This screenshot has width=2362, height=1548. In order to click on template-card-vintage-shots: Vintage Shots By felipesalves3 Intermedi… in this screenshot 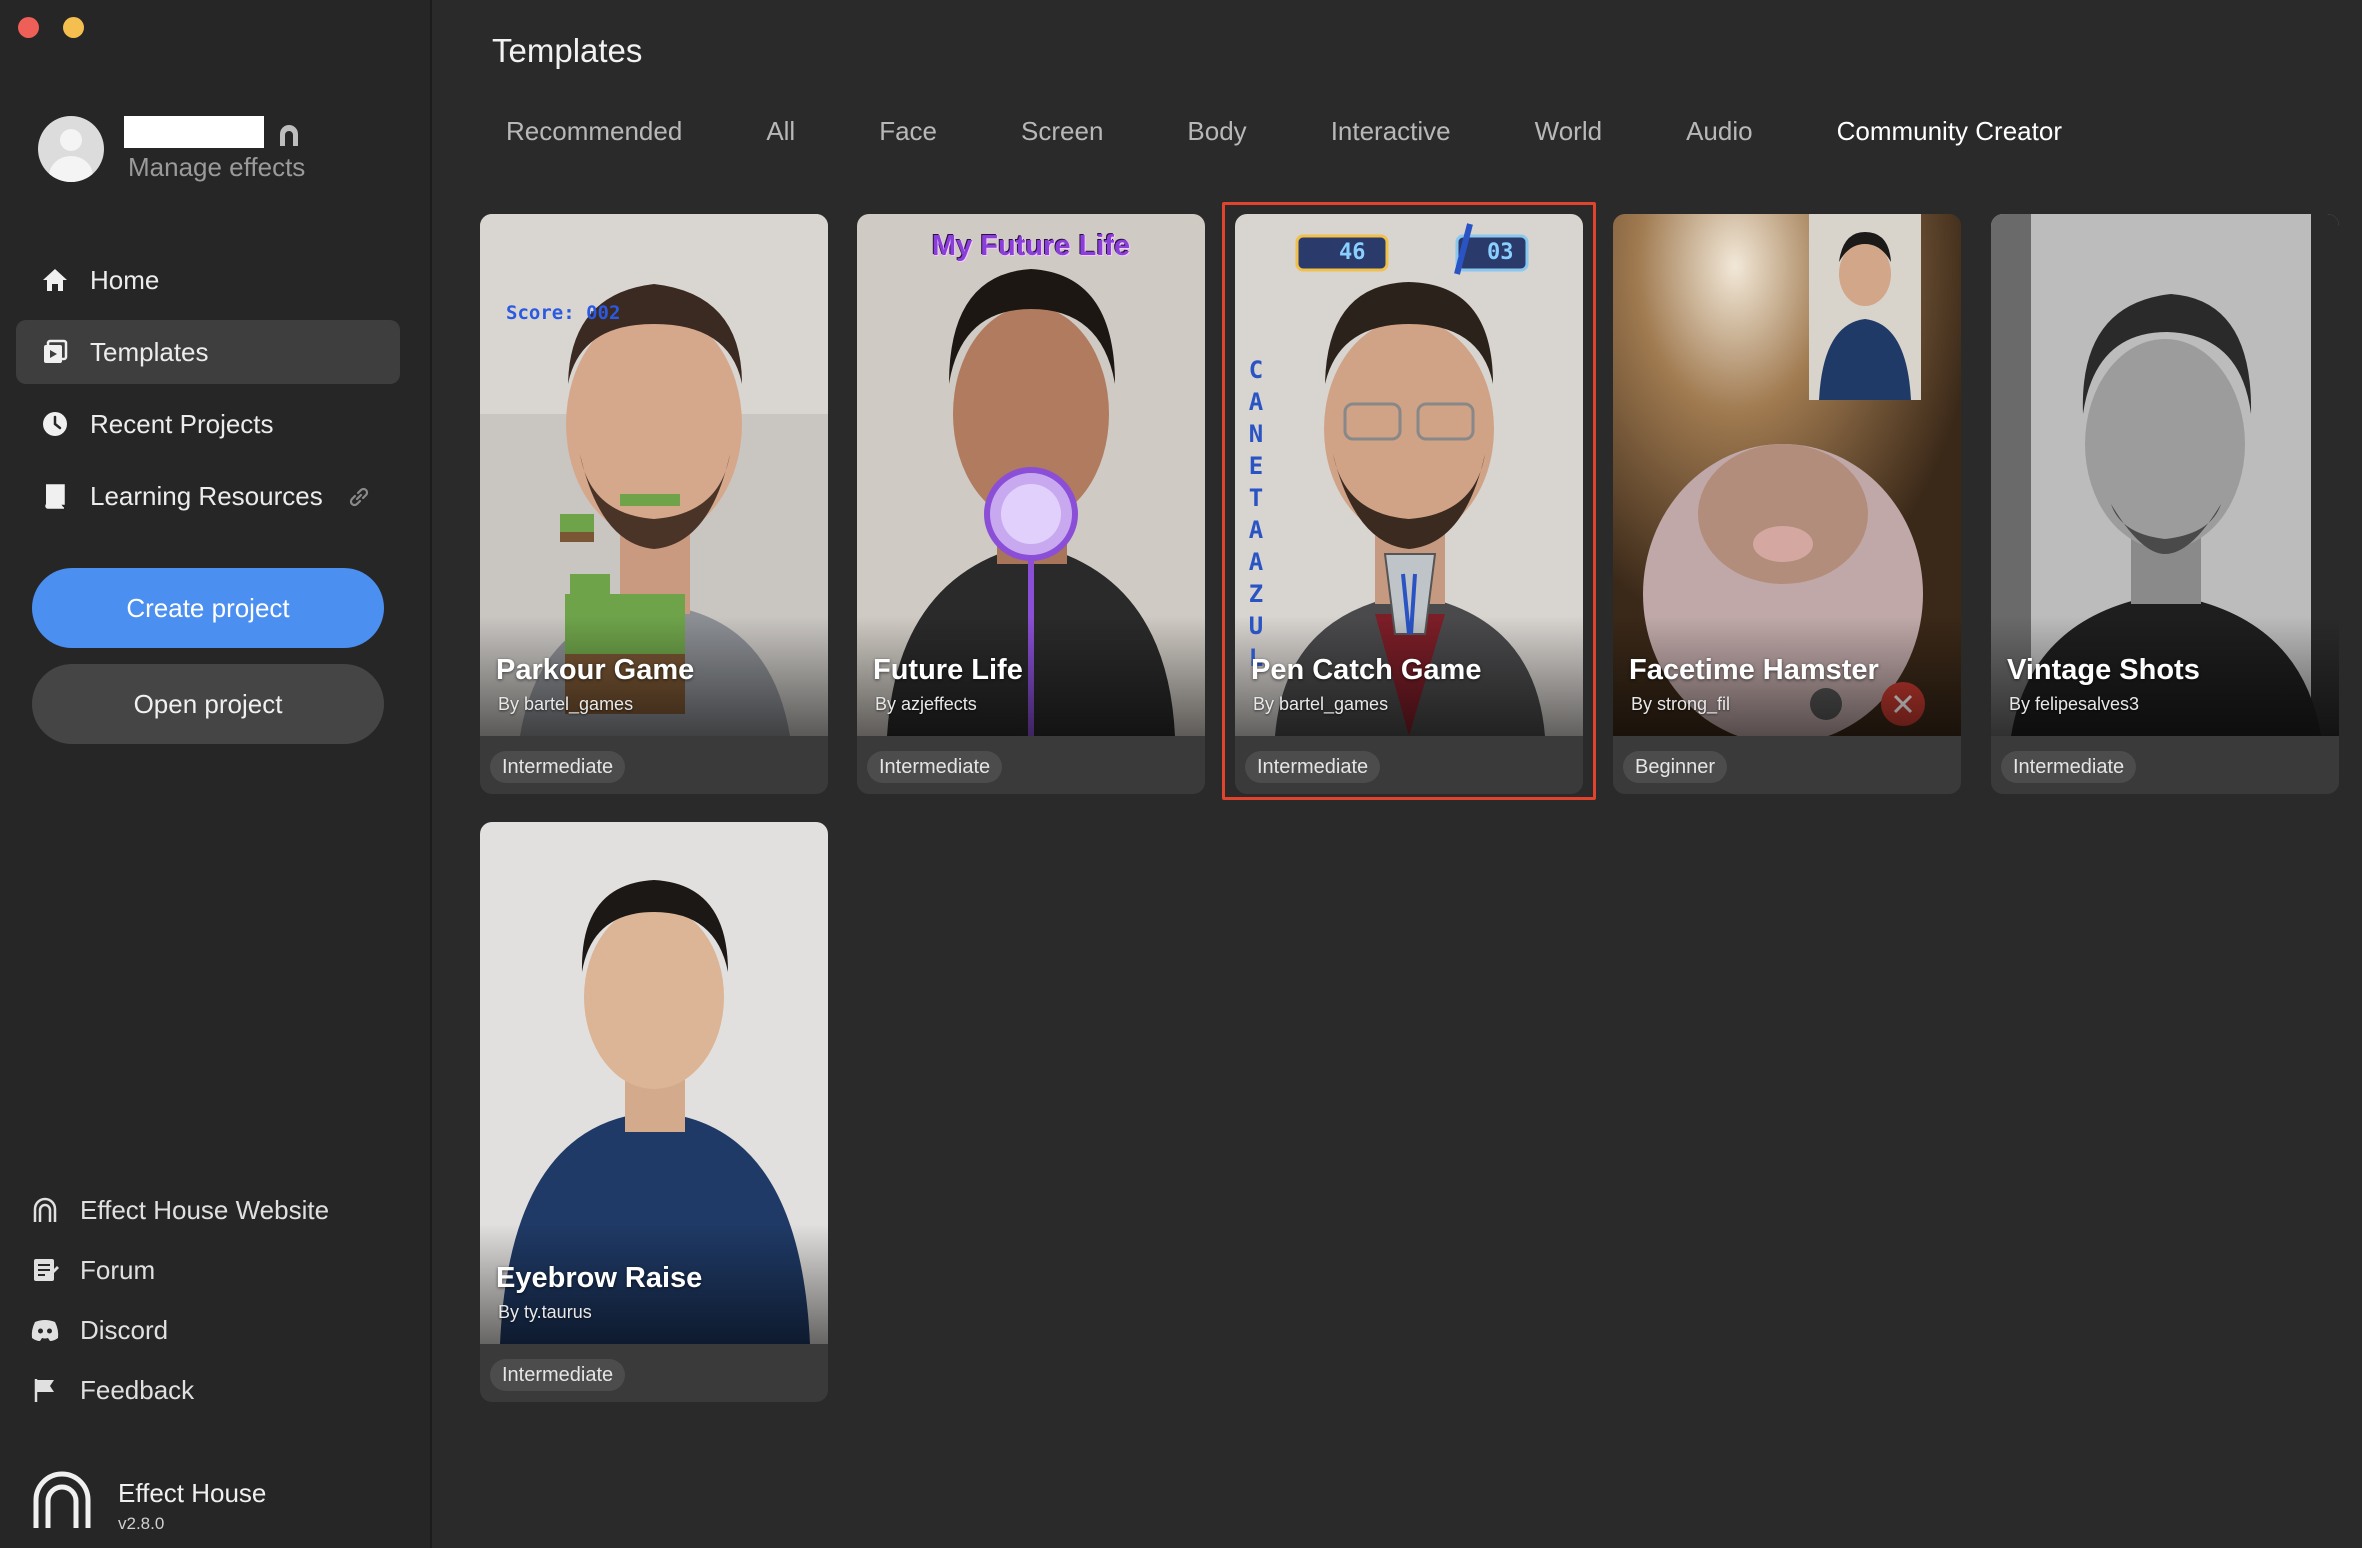, I will do `click(2165, 504)`.